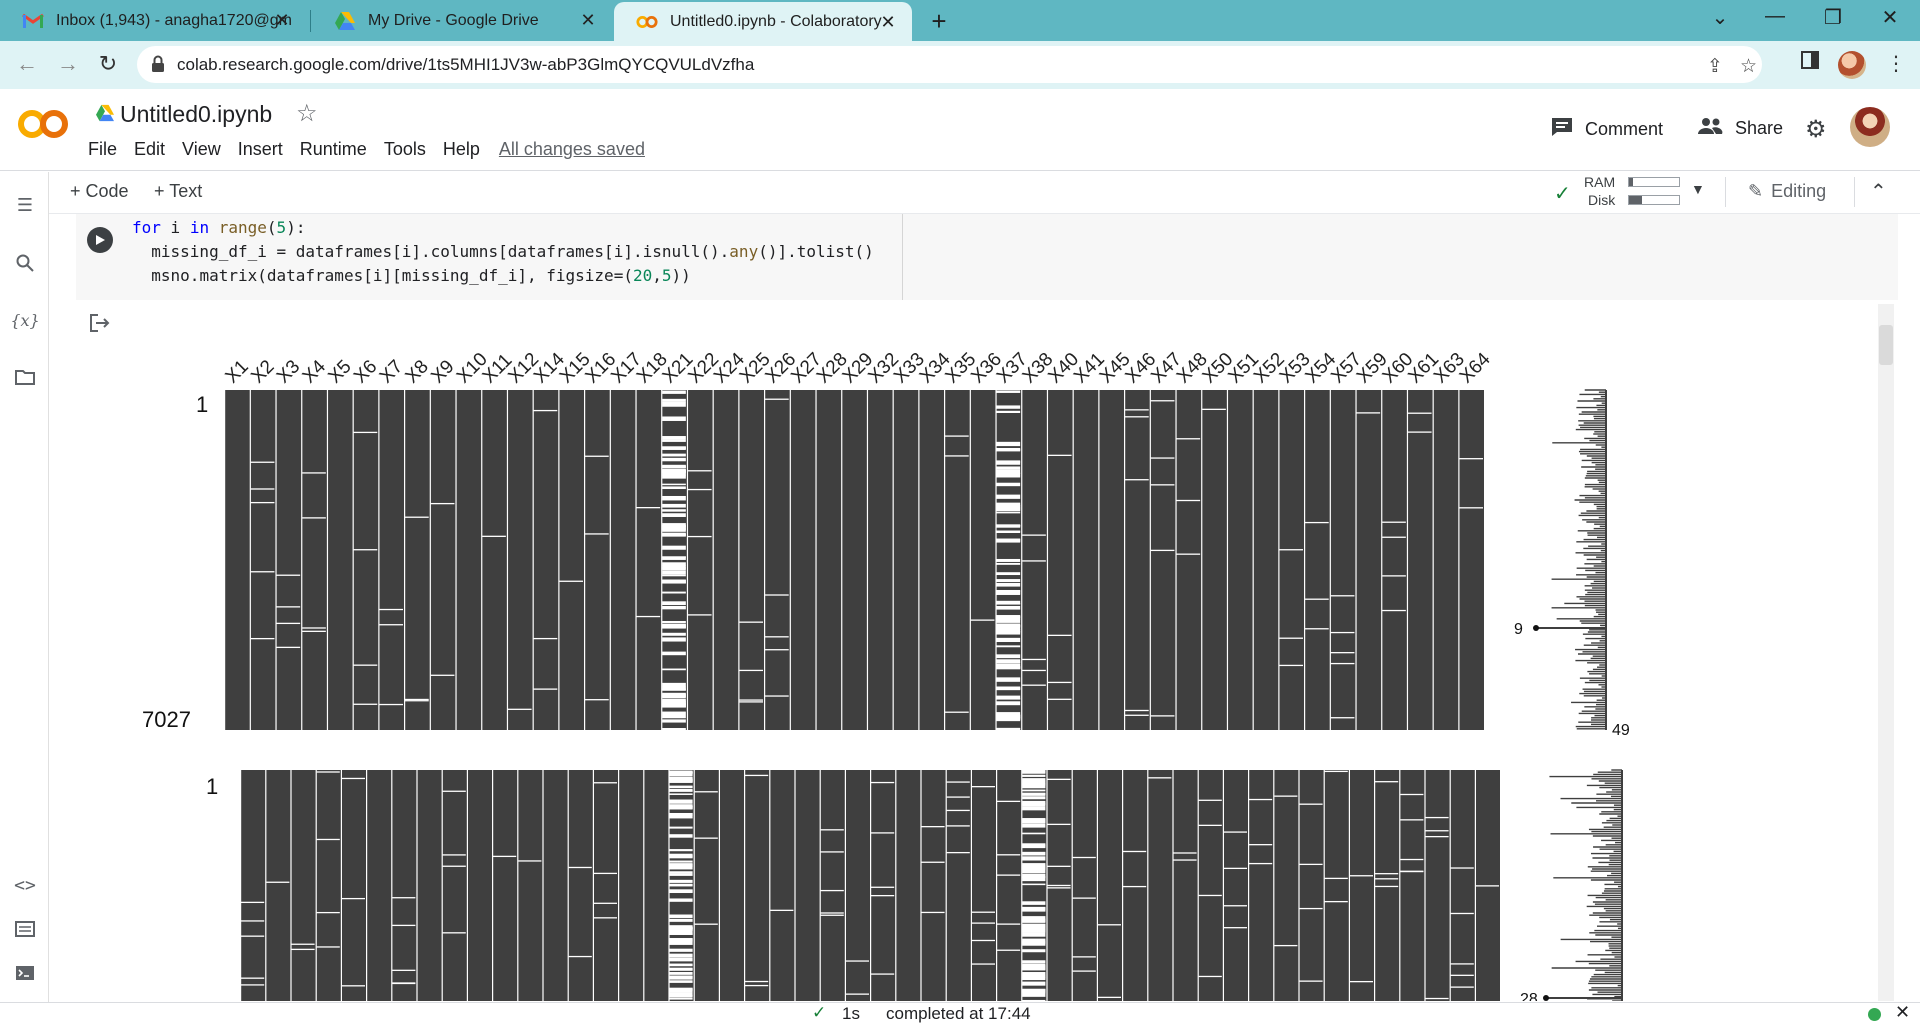 Image resolution: width=1920 pixels, height=1025 pixels. Describe the element at coordinates (25, 377) in the screenshot. I see `files-folder-icon` at that location.